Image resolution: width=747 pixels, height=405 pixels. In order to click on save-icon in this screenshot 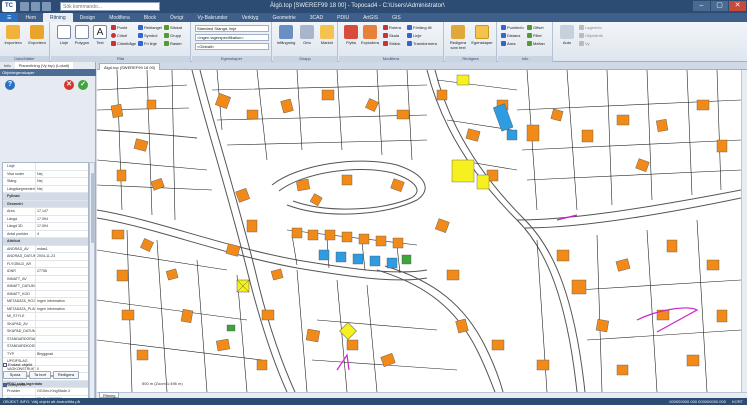, I will do `click(46, 6)`.